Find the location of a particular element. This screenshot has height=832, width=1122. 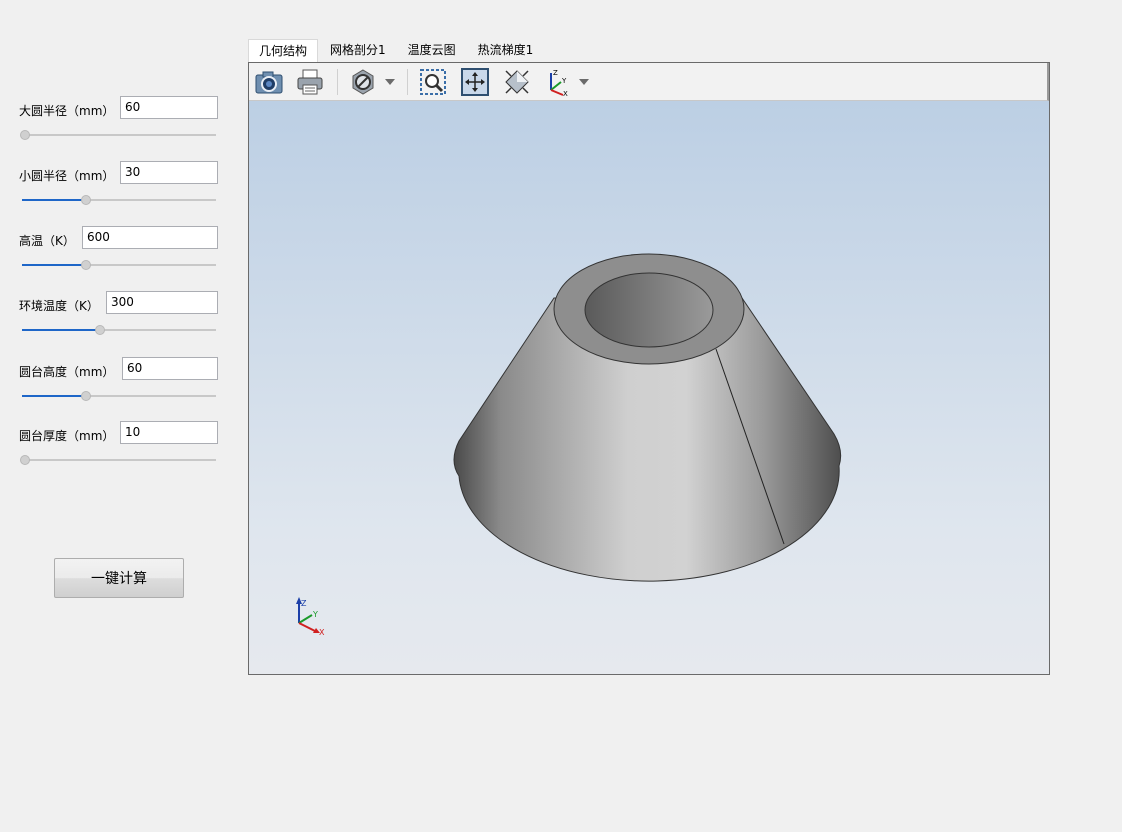

small-radius-label: 小圆半径（mm） is located at coordinates (67, 176).